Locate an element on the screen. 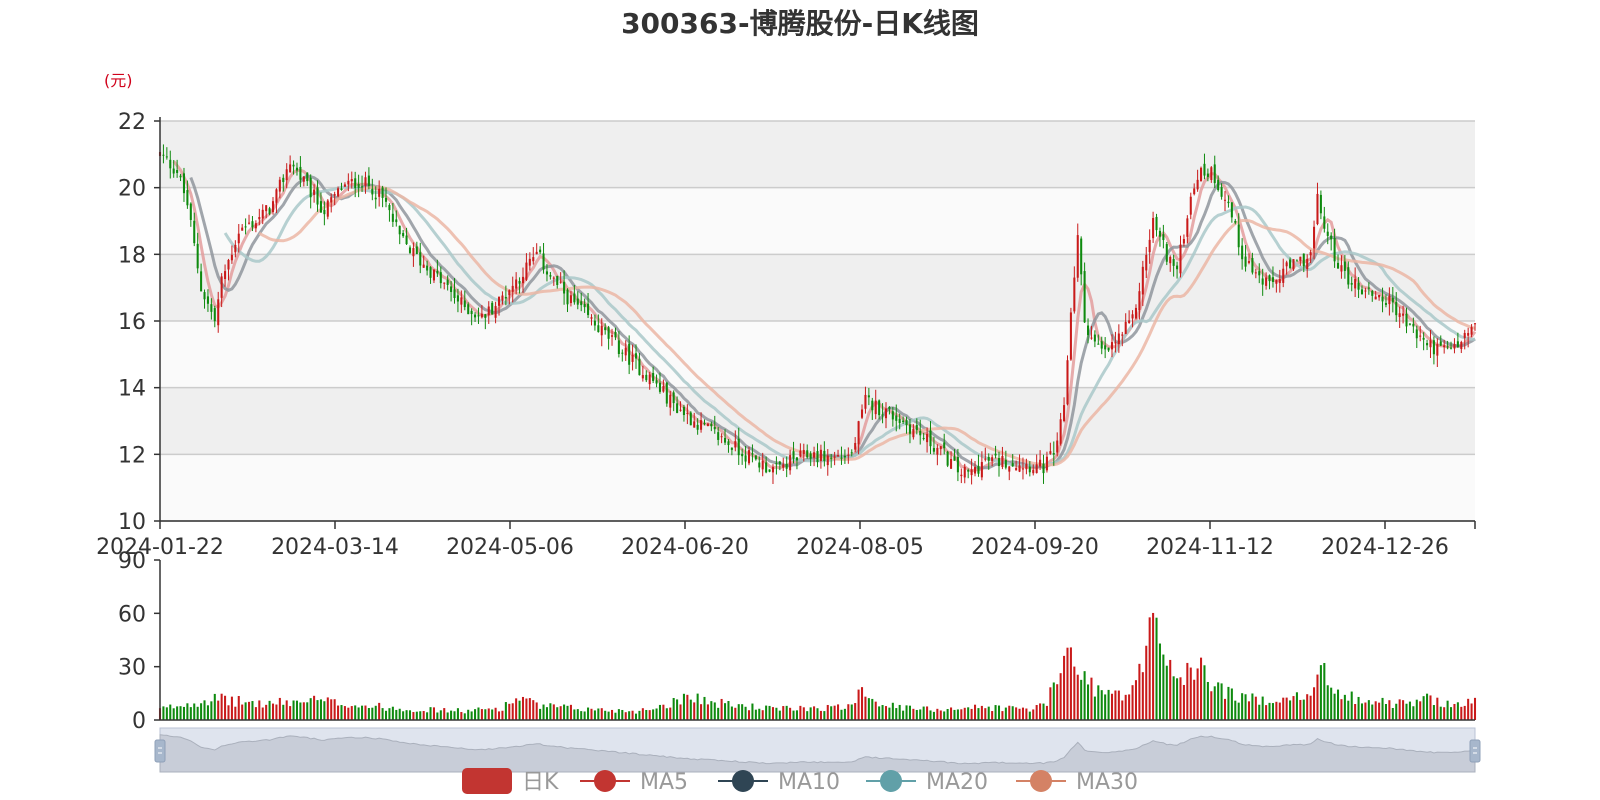  legend-item-ma20: MA20 is located at coordinates (927, 782).